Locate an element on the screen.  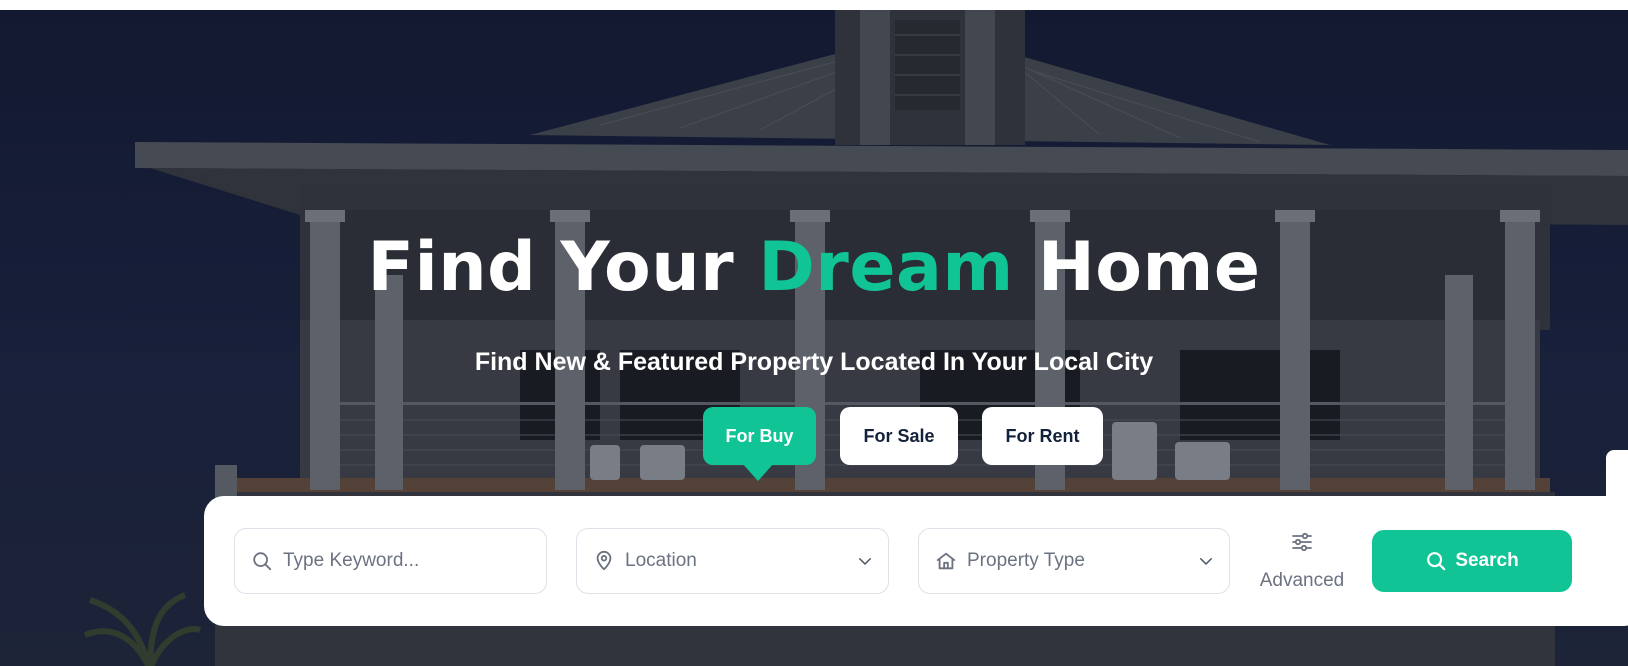
property-type-select: Property Type is located at coordinates (1074, 561).